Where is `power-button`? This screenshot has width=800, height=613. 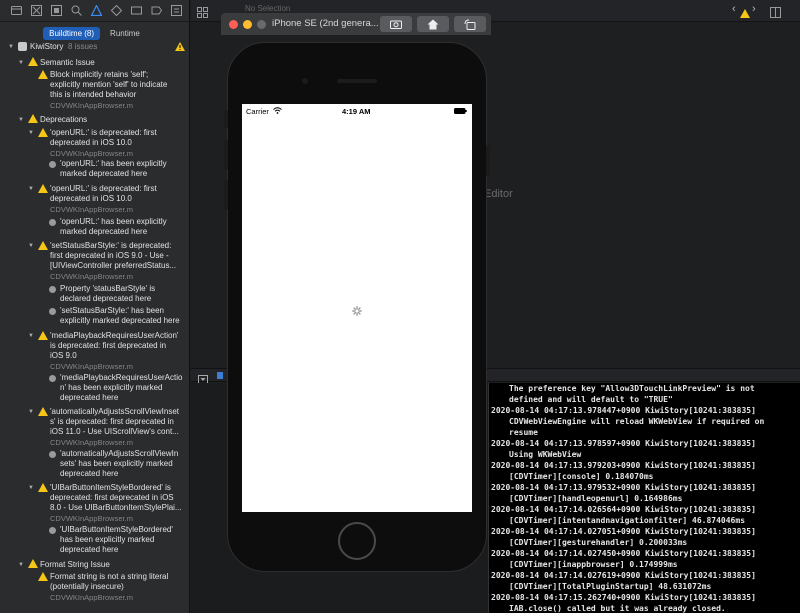
power-button is located at coordinates (488, 161).